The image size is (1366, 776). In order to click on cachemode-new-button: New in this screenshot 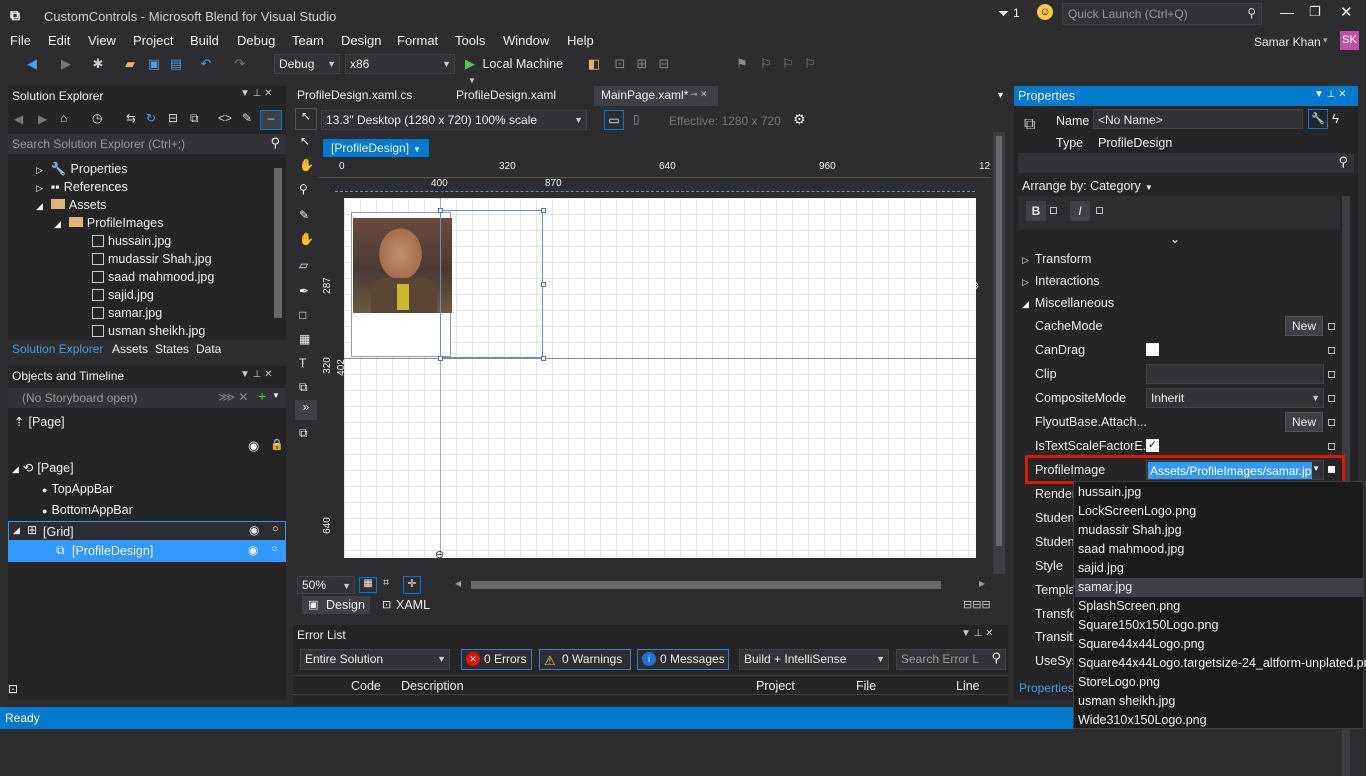, I will do `click(1304, 326)`.